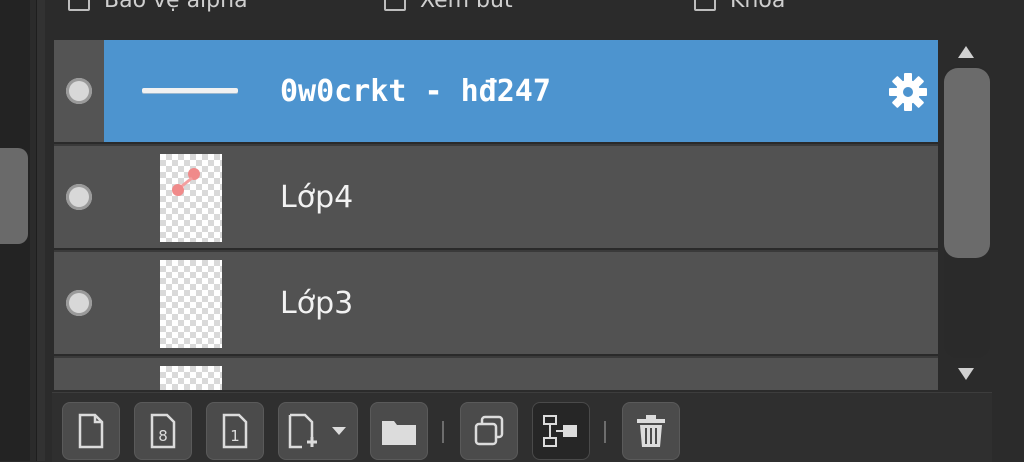  I want to click on protect-alpha-label: Bảo vệ alpha, so click(176, 6).